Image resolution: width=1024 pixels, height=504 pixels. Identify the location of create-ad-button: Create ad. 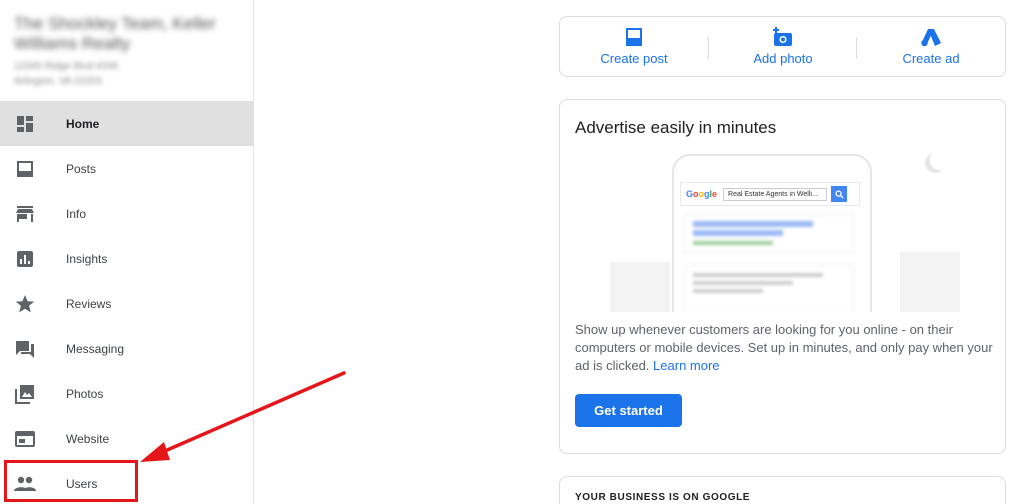
(931, 45).